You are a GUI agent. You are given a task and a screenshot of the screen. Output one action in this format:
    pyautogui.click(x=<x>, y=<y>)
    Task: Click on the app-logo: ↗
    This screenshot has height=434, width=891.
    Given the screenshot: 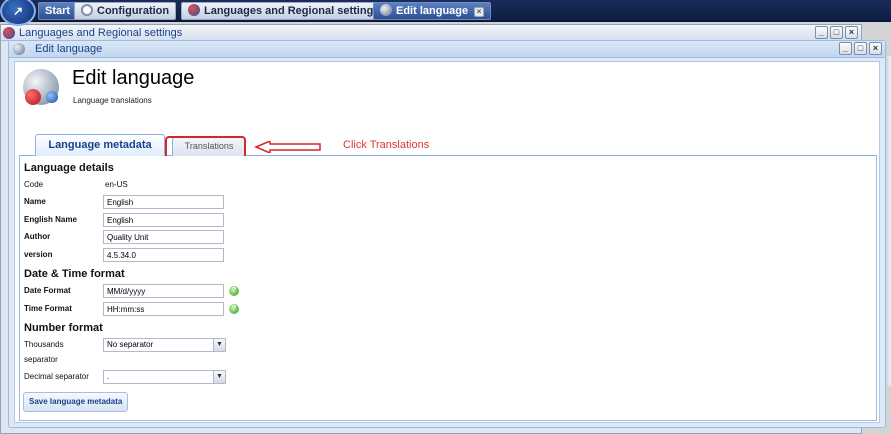 What is the action you would take?
    pyautogui.click(x=18, y=13)
    